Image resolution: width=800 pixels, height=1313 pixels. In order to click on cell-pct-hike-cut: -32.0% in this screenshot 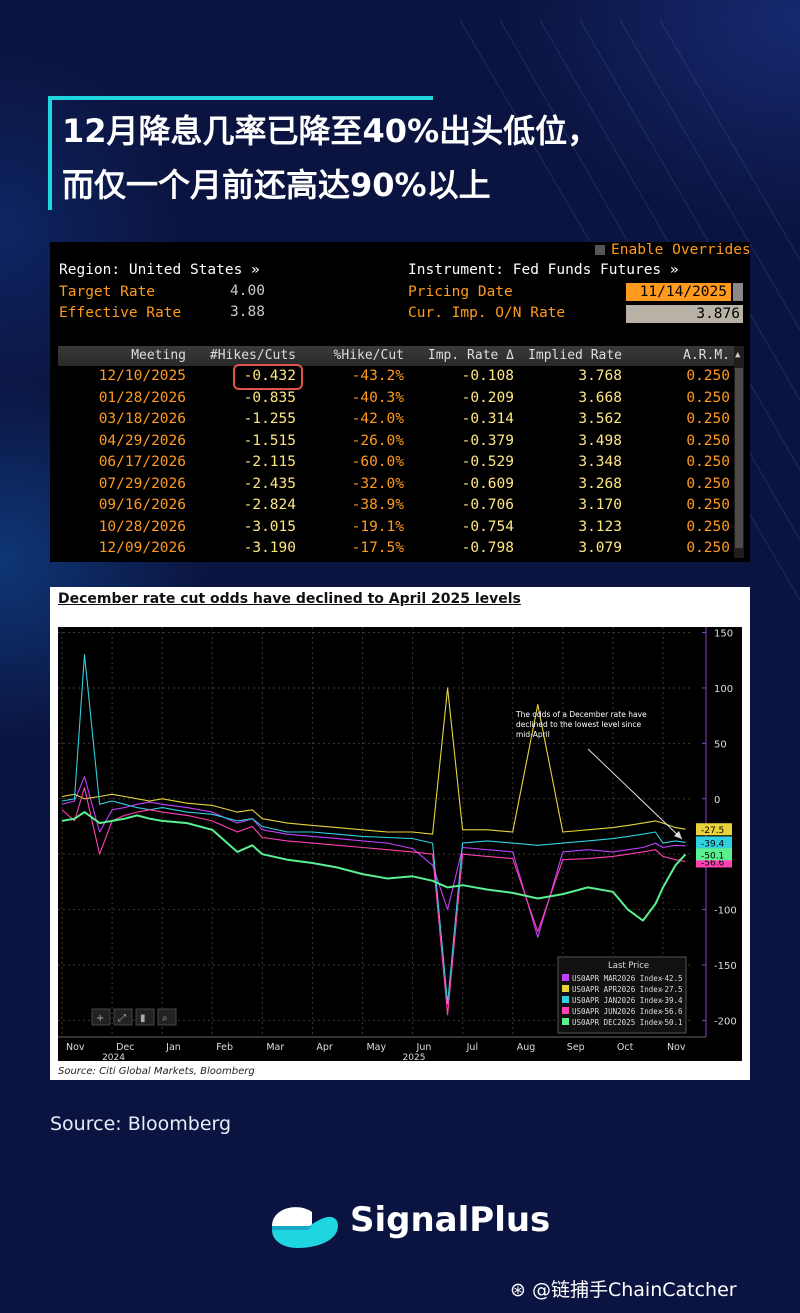, I will do `click(377, 483)`.